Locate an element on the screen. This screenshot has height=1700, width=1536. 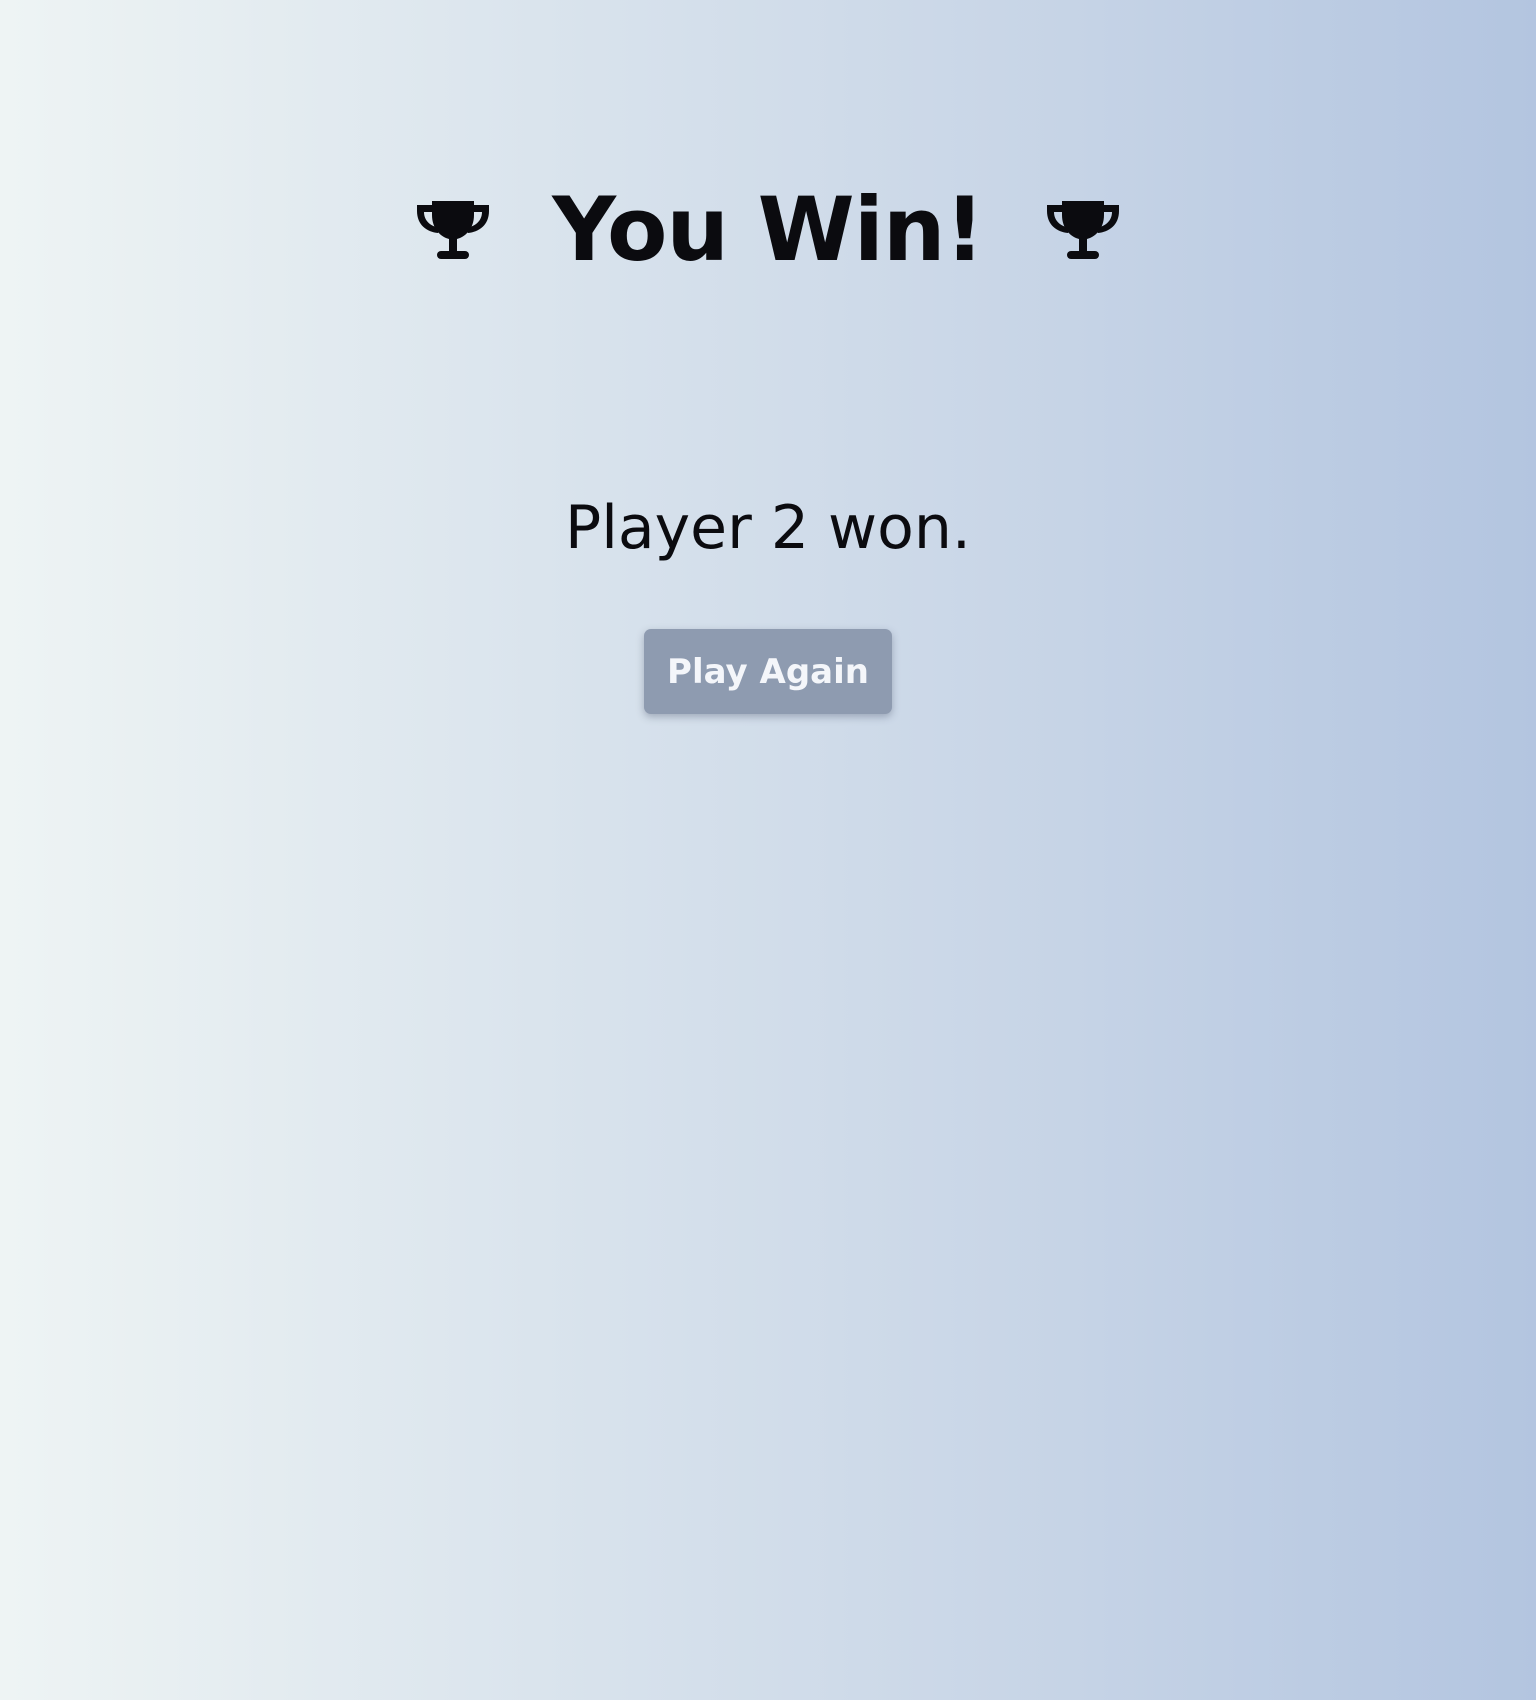
headline: You Win! is located at coordinates (768, 230).